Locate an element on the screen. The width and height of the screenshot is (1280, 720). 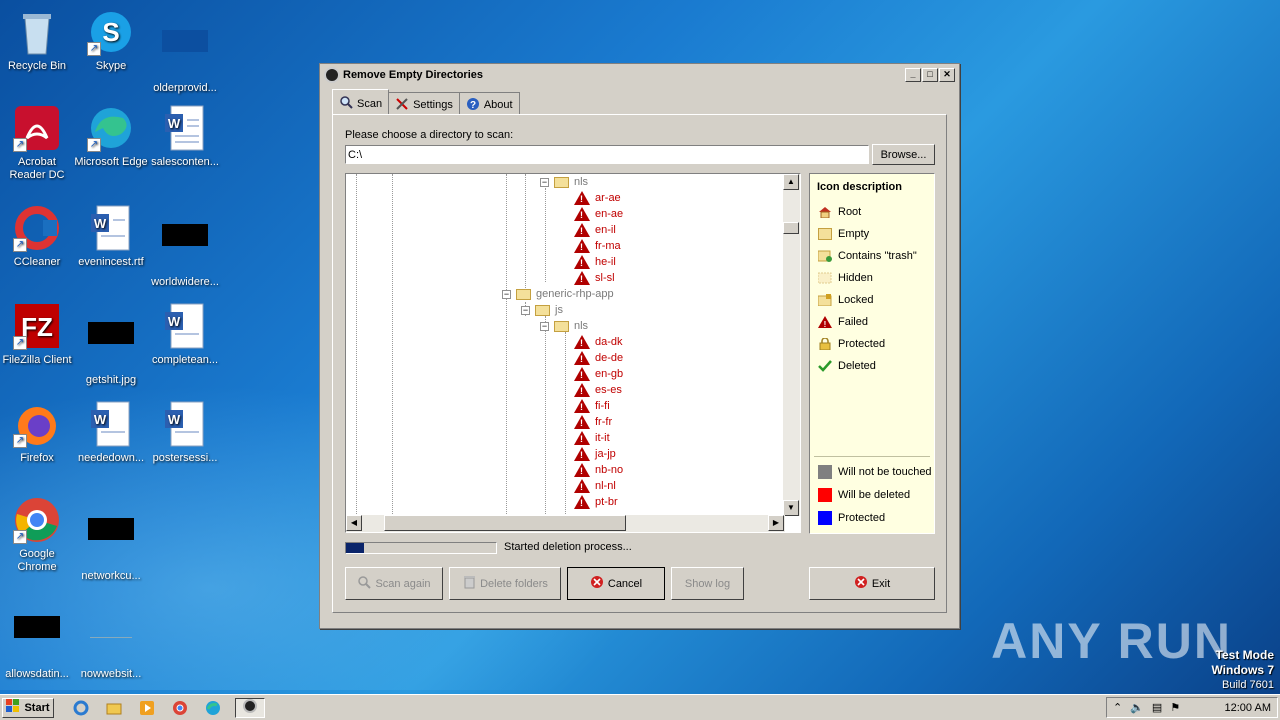
desktop-icon-image-file: getshit.jpg is located at coordinates (111, 344).